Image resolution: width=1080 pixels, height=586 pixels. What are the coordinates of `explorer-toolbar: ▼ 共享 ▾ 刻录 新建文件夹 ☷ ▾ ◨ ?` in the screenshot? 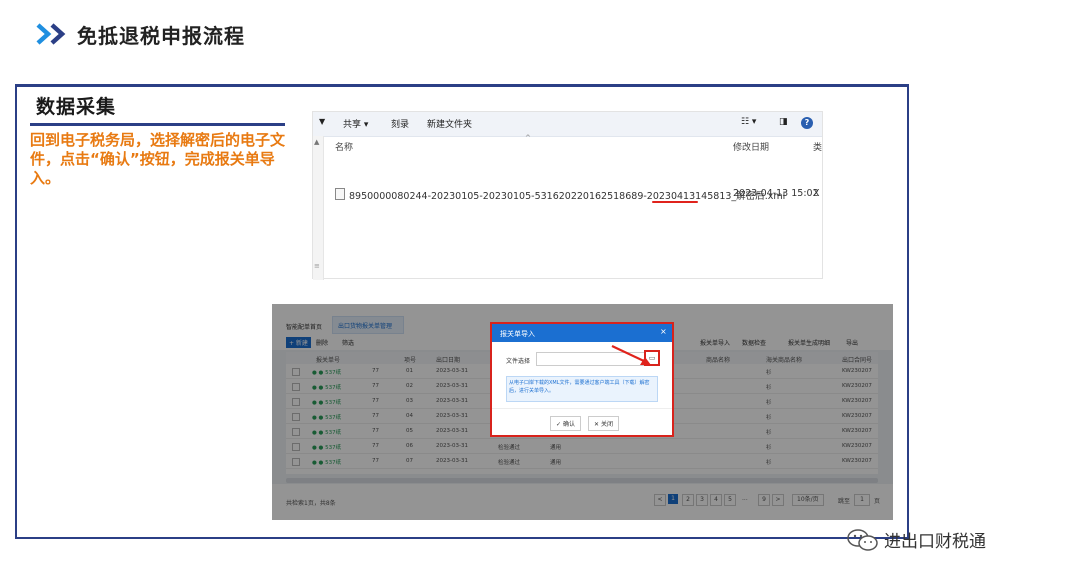 It's located at (567, 124).